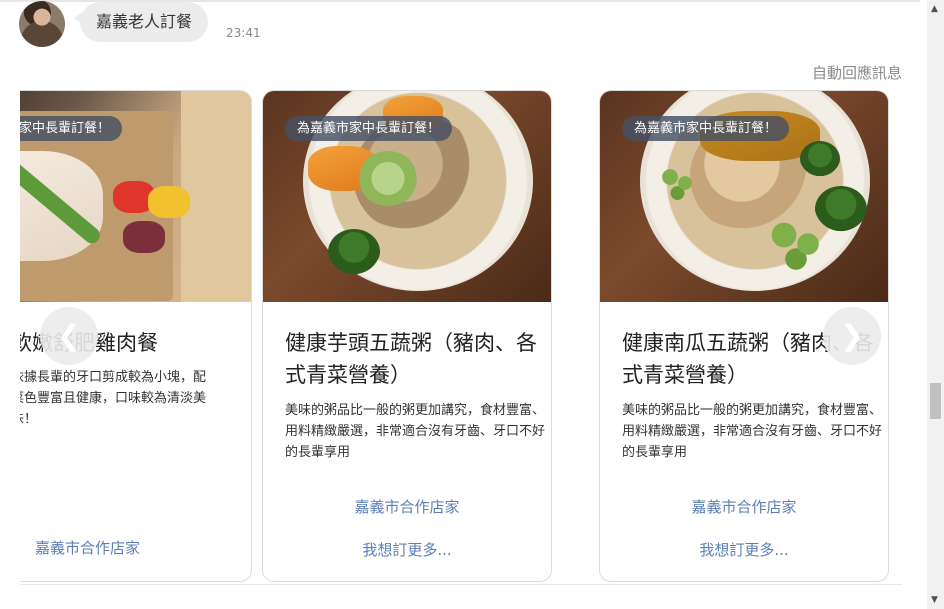 The height and width of the screenshot is (609, 944). What do you see at coordinates (243, 33) in the screenshot?
I see `message-time: 23:41` at bounding box center [243, 33].